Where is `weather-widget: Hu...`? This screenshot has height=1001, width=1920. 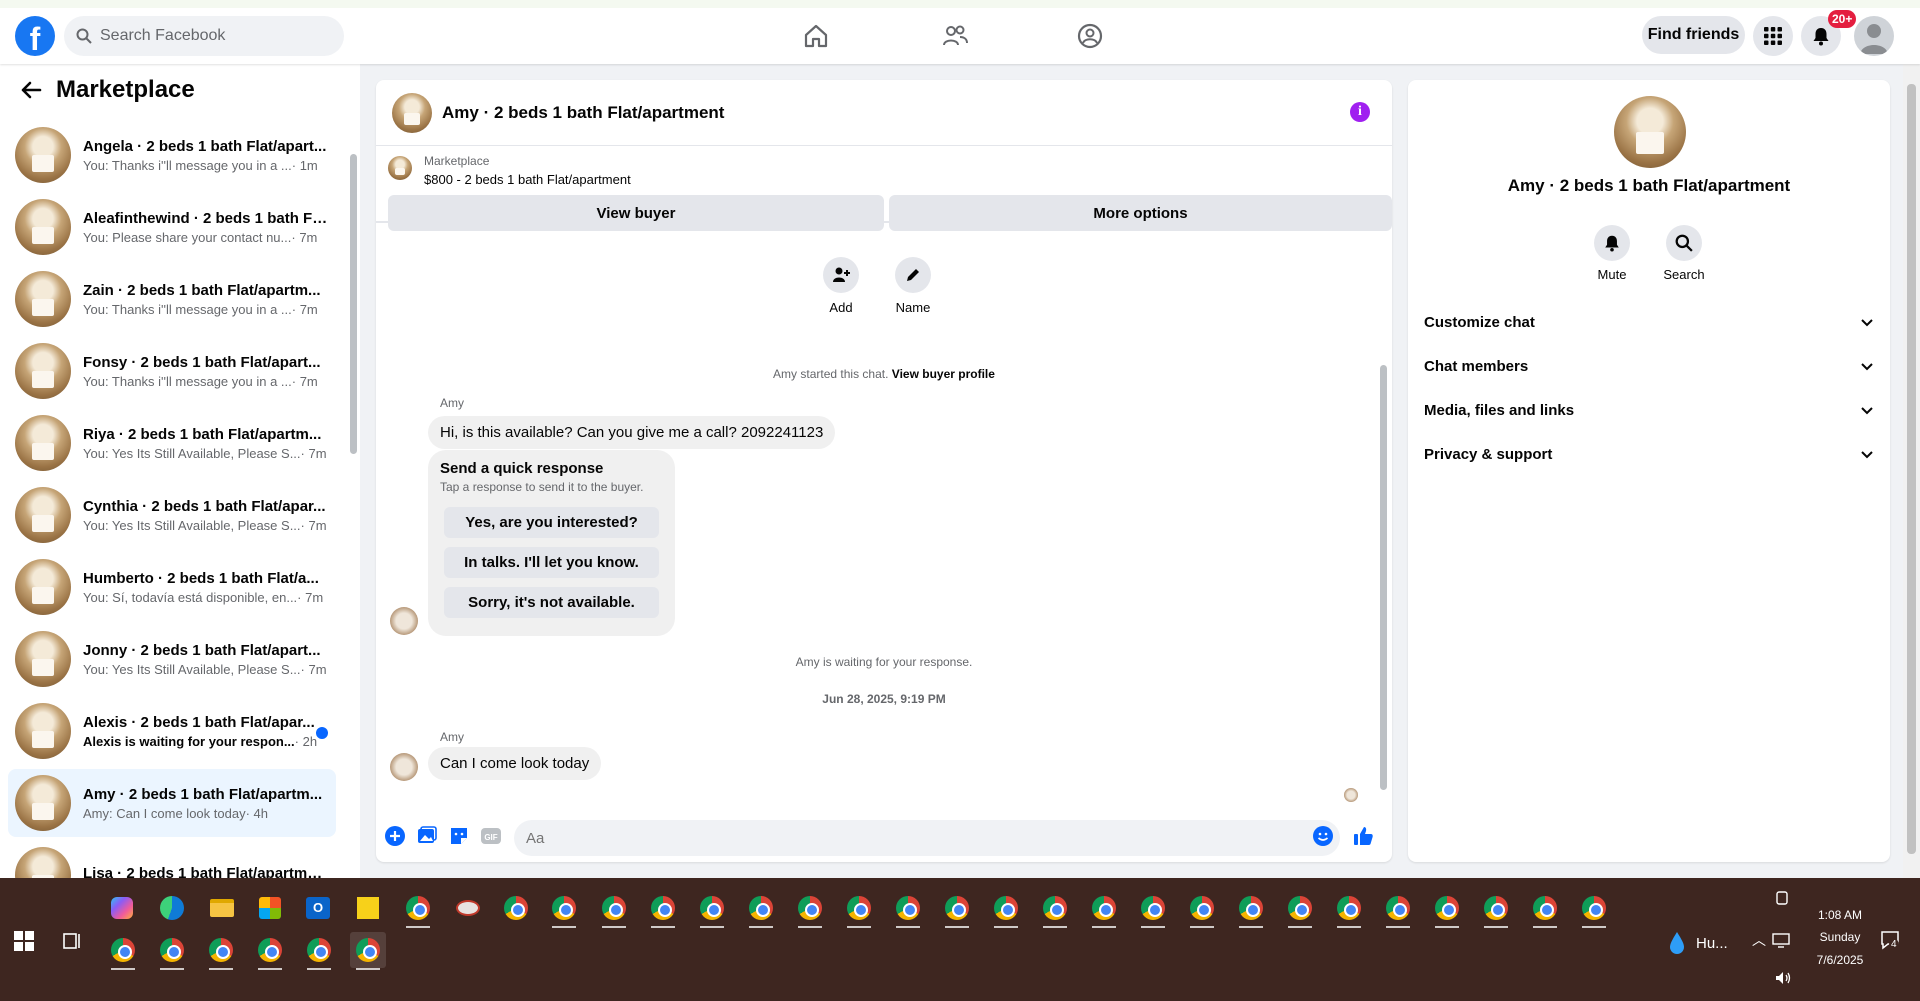
weather-widget: Hu... is located at coordinates (1697, 943).